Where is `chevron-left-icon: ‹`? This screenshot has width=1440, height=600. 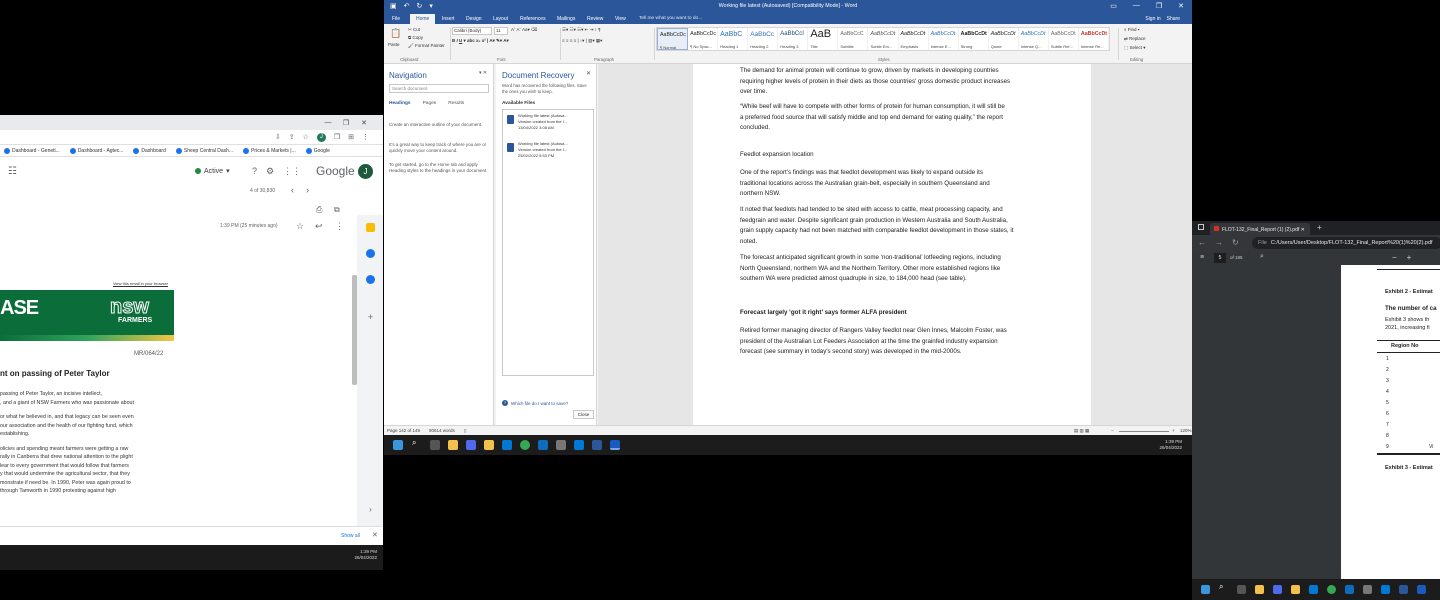
chevron-left-icon: ‹ is located at coordinates (292, 190).